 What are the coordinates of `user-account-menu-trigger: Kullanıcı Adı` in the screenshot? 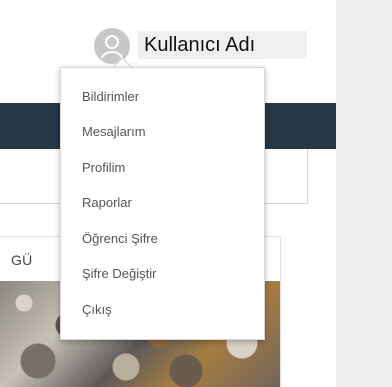 It's located at (201, 45).